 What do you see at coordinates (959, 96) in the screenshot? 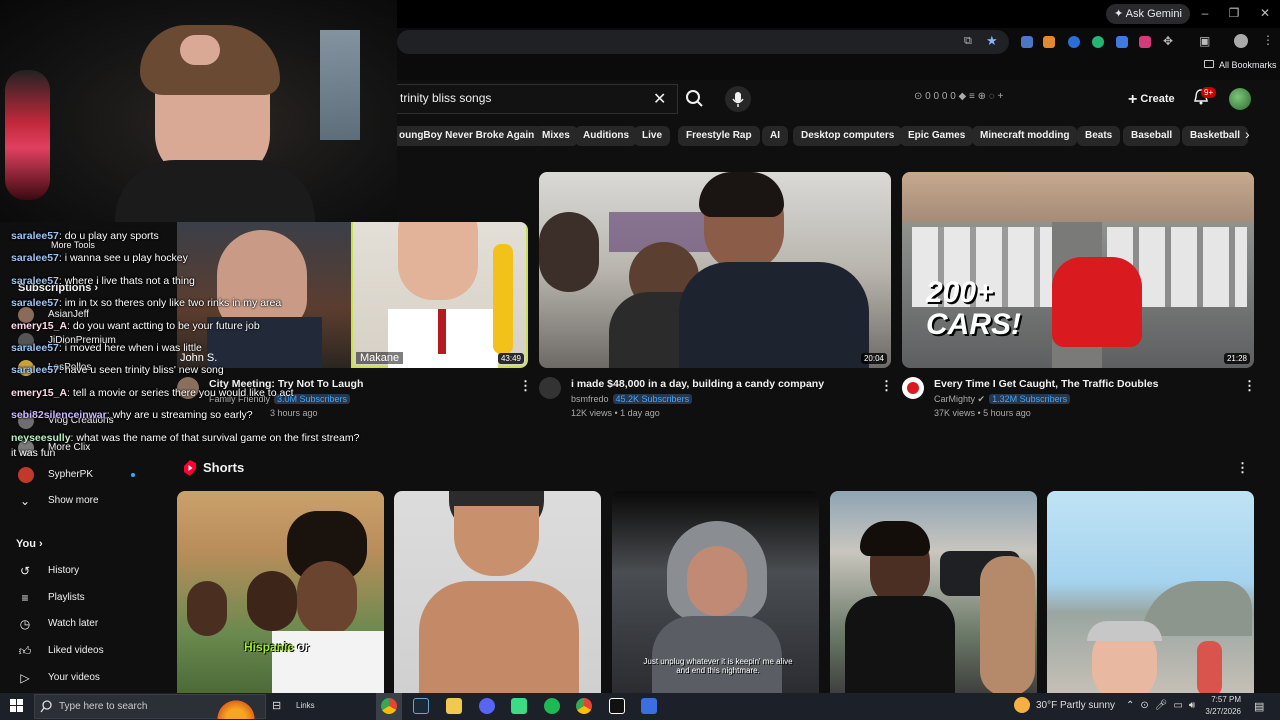
I see `stream-stats: ⊙ 0 0 0 0 ◆ ≡ ⊕ ◌ +` at bounding box center [959, 96].